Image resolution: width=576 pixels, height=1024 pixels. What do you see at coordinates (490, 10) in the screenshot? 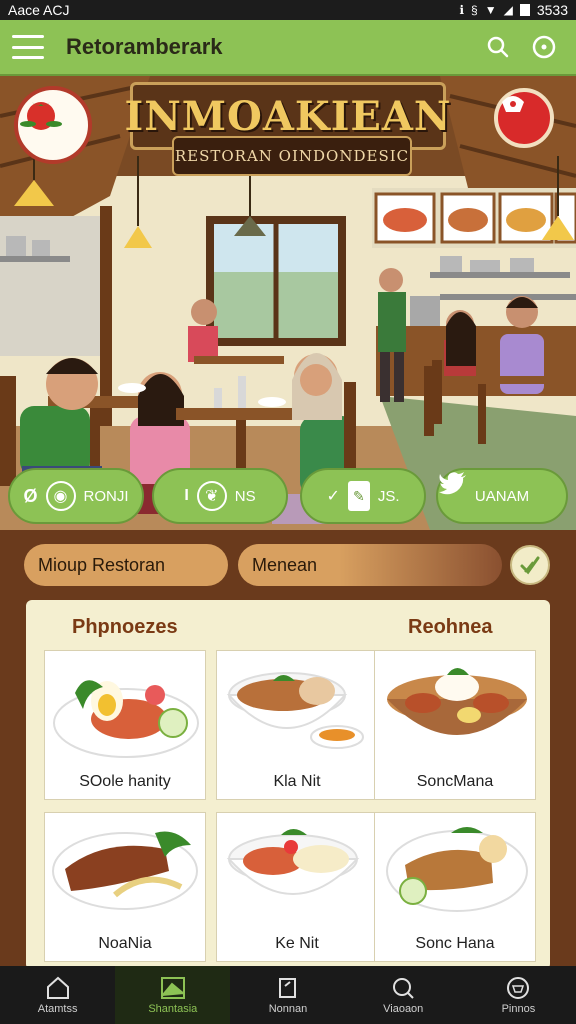
I see `wifi-icon: ▼` at bounding box center [490, 10].